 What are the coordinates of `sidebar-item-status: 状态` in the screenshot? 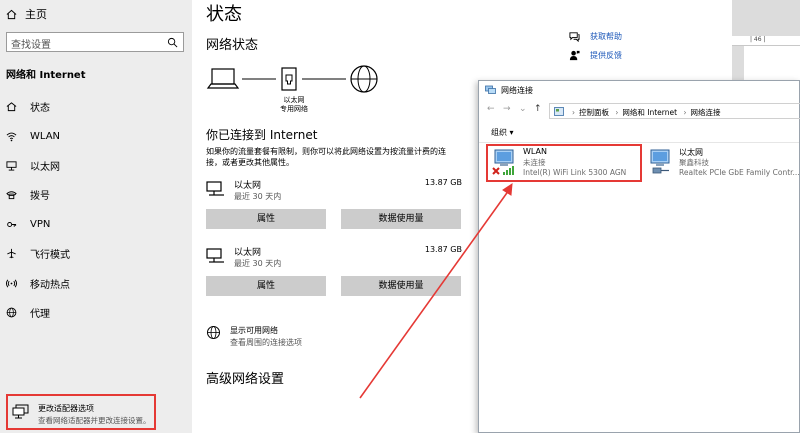 It's located at (28, 106).